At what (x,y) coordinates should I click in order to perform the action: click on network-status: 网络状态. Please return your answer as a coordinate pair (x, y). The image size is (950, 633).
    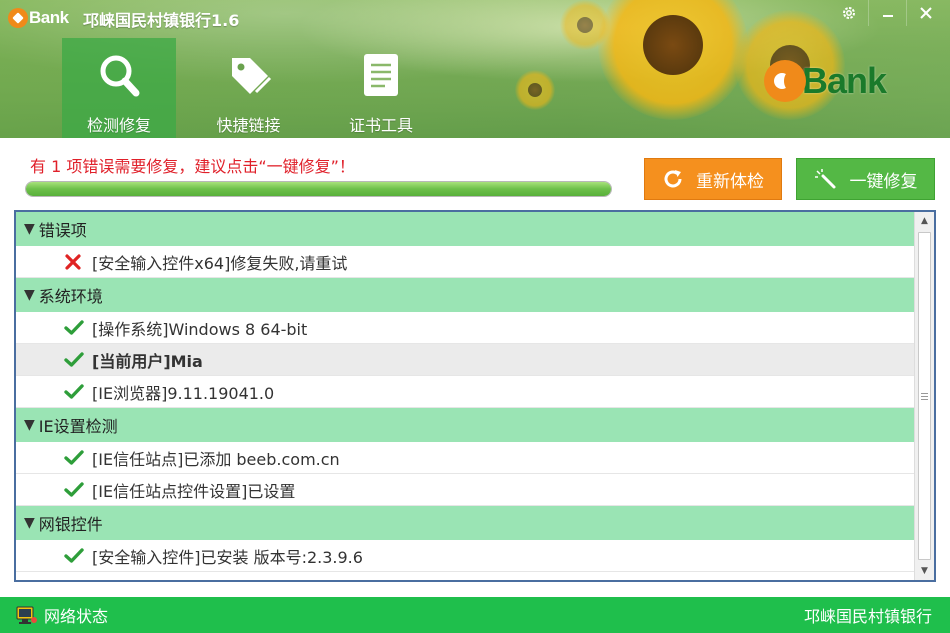
    Looking at the image, I should click on (54, 615).